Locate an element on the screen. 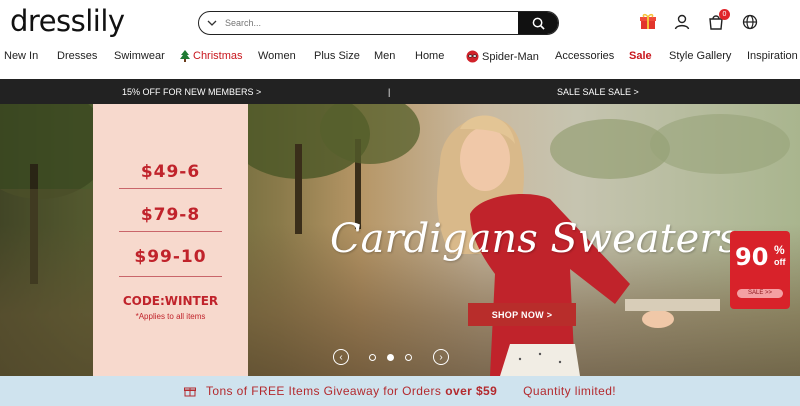 The height and width of the screenshot is (406, 800). discount-percent-sign: % is located at coordinates (779, 250).